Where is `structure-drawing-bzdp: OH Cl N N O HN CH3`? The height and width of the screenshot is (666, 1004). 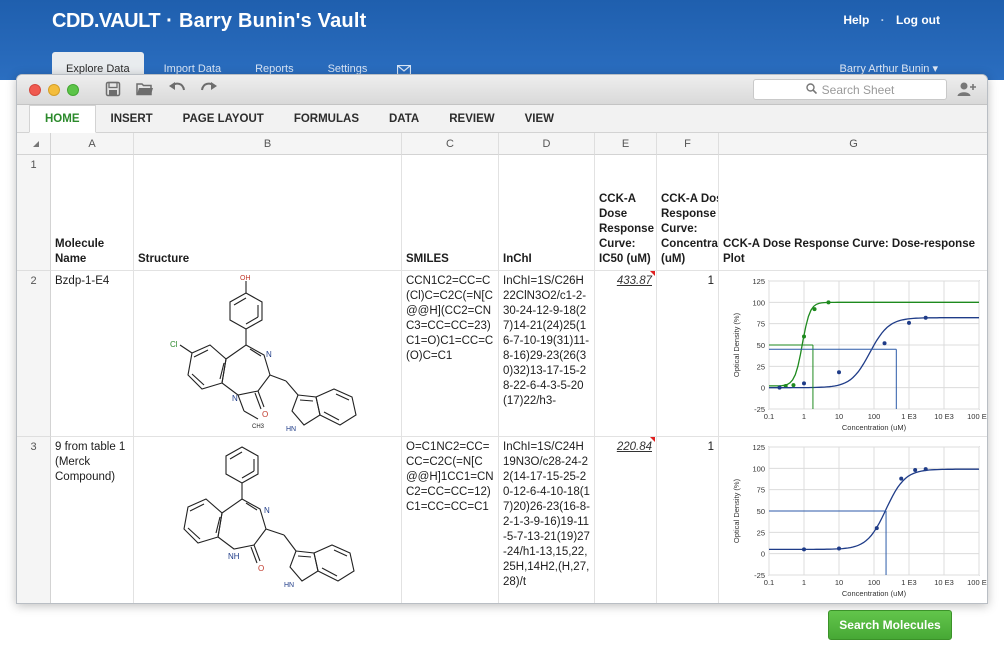
structure-drawing-bzdp: OH Cl N N O HN CH3 is located at coordinates (263, 354).